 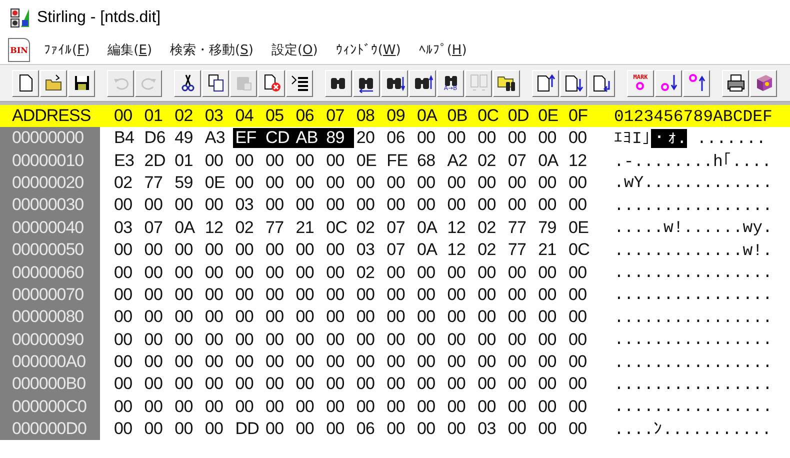 I want to click on byte-cell: A3, so click(x=218, y=138).